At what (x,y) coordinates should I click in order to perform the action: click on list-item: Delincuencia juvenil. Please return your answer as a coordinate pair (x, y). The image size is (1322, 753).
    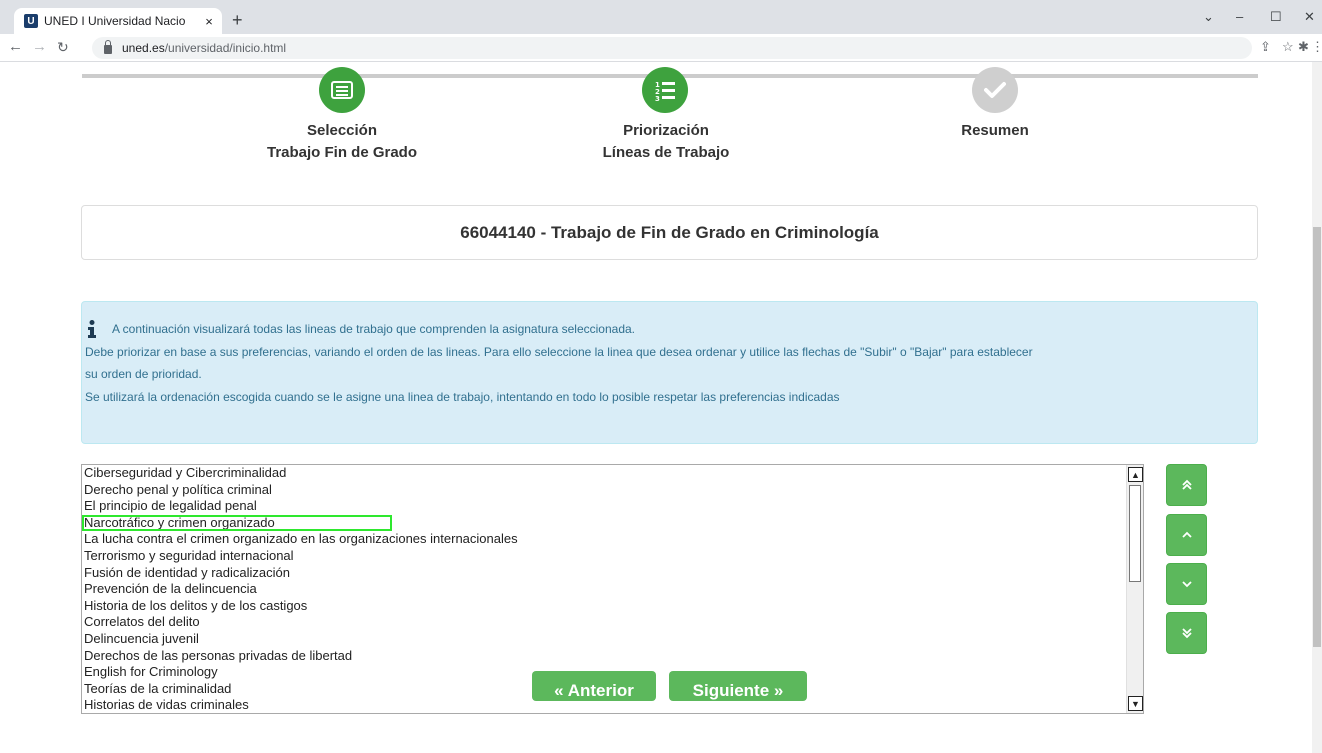
    Looking at the image, I should click on (604, 639).